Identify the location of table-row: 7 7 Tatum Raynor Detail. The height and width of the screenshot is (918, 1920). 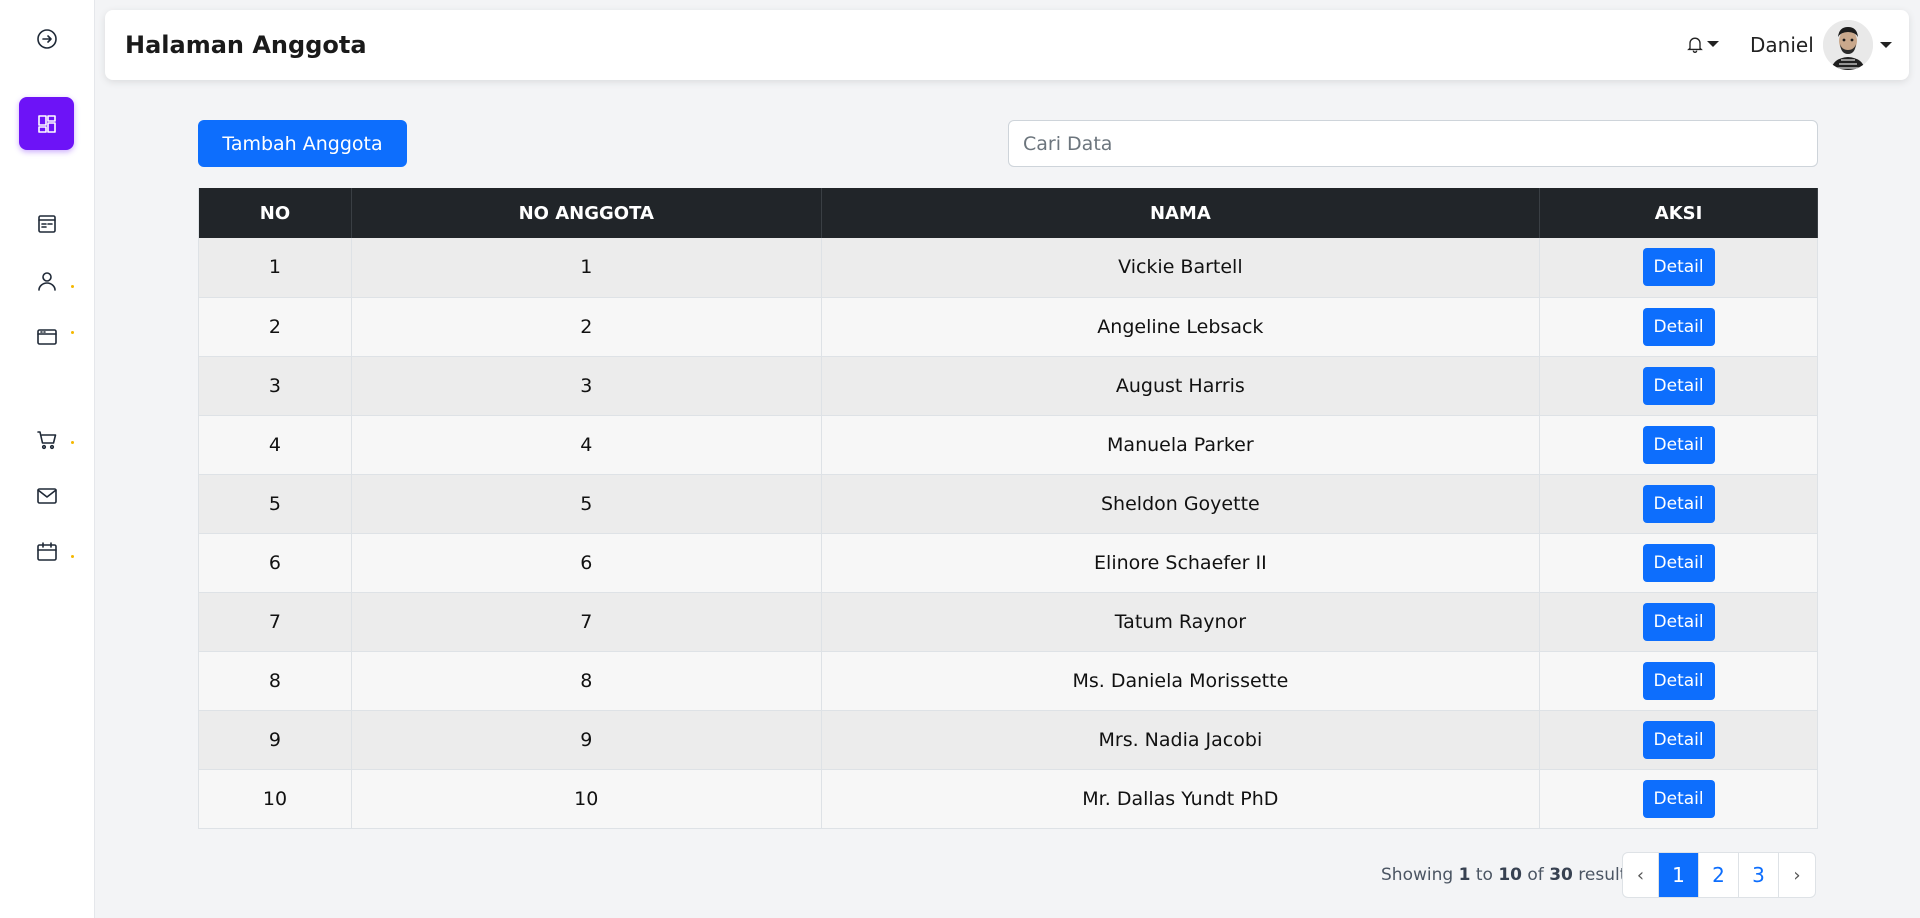
(1008, 622).